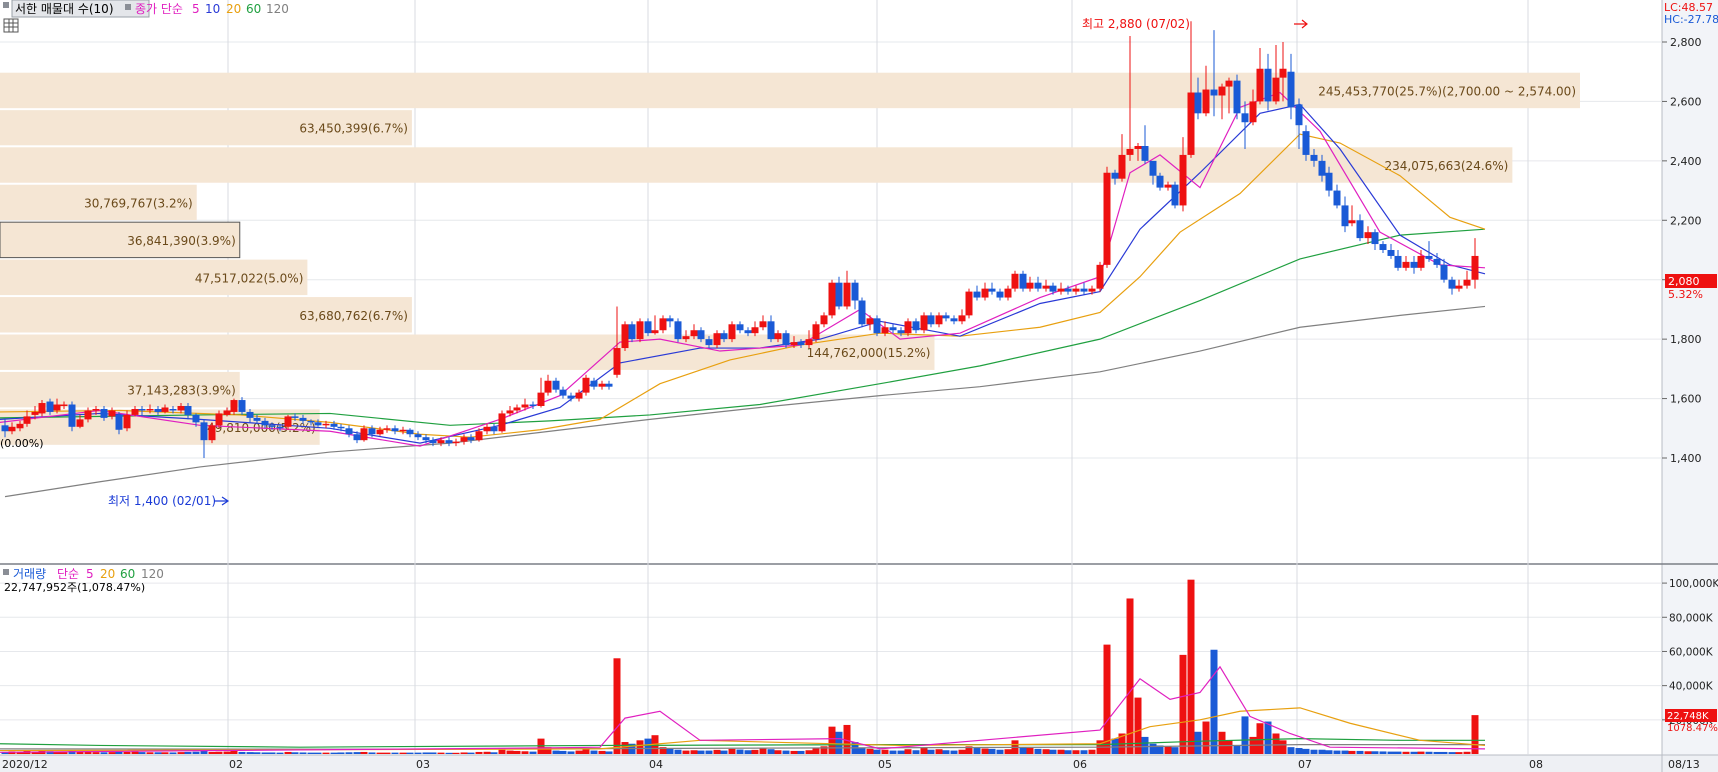 The image size is (1718, 772). I want to click on volume-tick-label: 100,000K, so click(1693, 584).